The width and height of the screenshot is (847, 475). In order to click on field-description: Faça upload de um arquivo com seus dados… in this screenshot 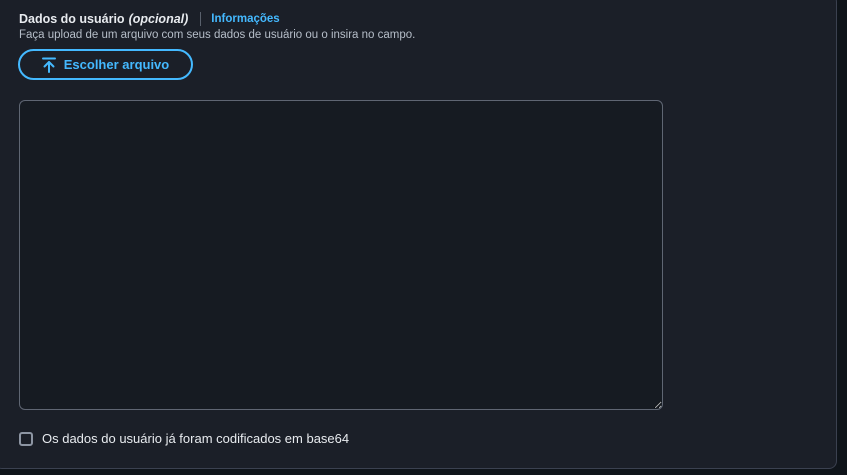, I will do `click(217, 35)`.